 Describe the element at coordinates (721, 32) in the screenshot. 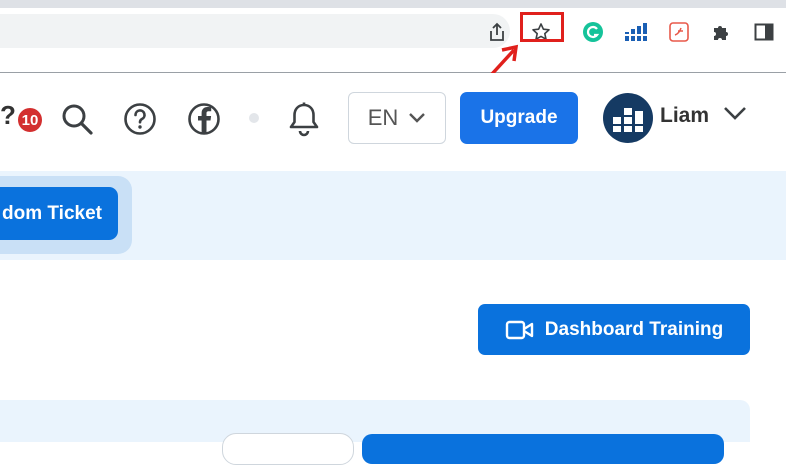

I see `puzzle-icon` at that location.